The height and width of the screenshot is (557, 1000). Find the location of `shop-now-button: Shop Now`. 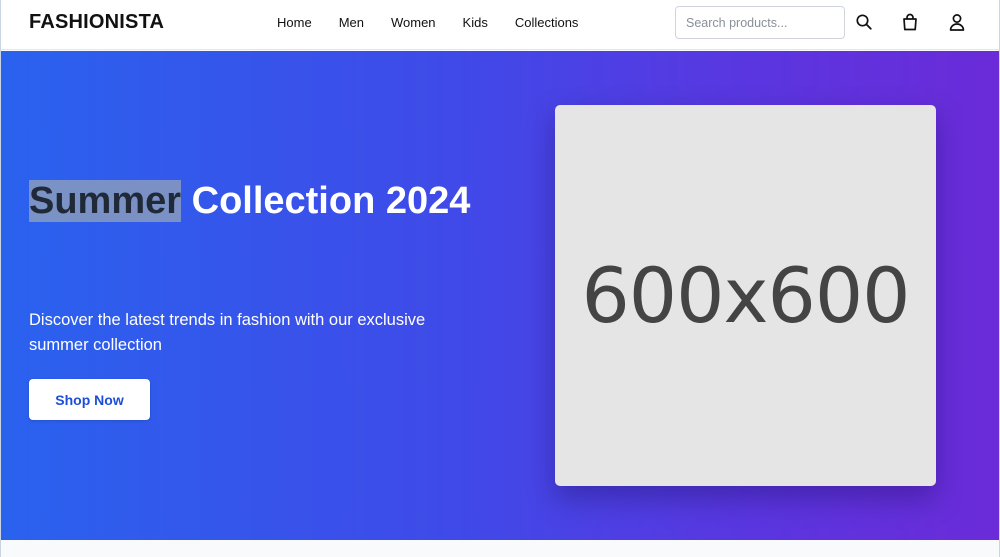

shop-now-button: Shop Now is located at coordinates (89, 399).